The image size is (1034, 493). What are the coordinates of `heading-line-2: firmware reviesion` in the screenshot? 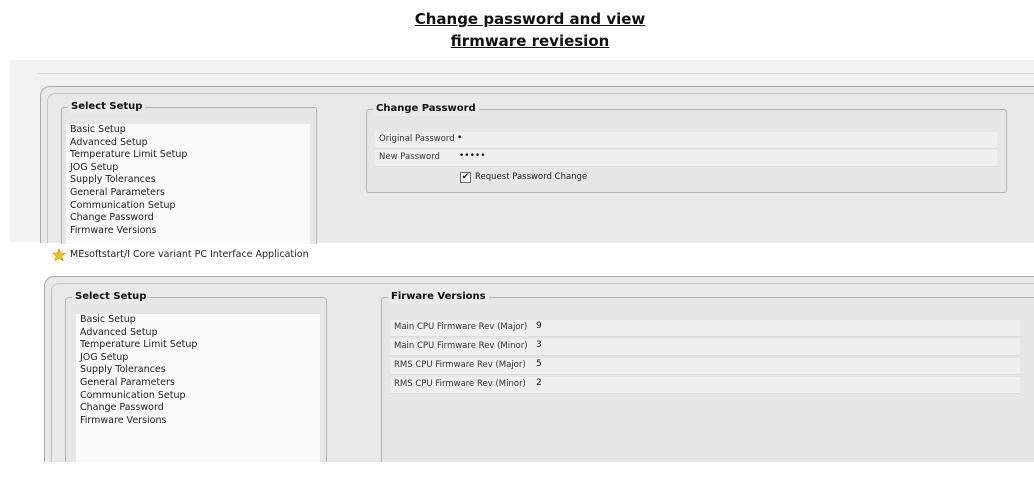 It's located at (530, 41).